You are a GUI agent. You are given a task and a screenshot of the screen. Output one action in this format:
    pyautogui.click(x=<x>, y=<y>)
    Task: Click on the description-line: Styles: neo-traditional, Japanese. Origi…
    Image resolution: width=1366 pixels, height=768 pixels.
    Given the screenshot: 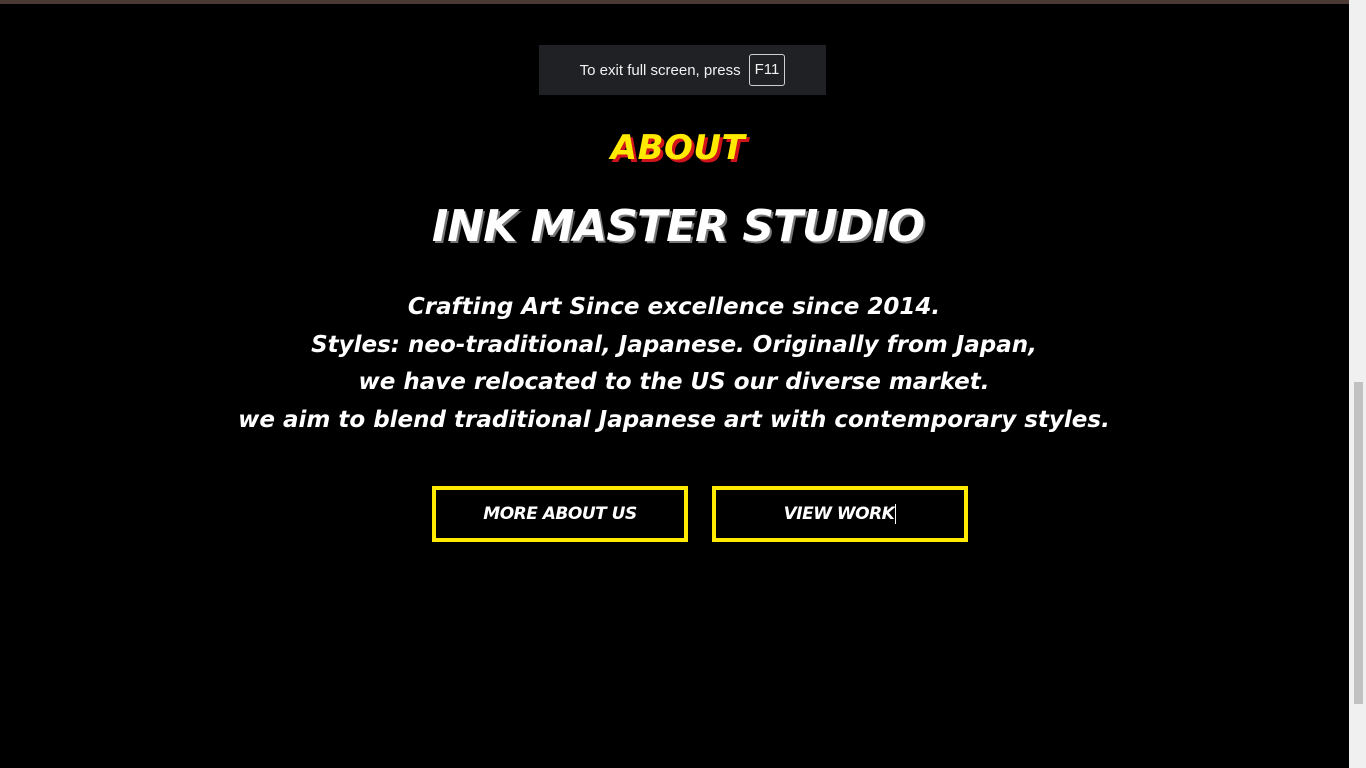 What is the action you would take?
    pyautogui.click(x=674, y=344)
    